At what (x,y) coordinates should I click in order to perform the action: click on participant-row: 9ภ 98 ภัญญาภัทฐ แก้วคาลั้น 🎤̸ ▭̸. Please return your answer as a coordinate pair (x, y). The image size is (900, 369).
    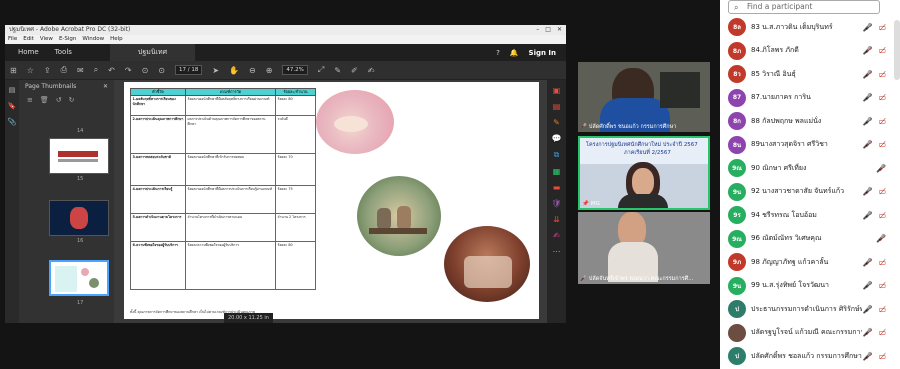
    Looking at the image, I should click on (813, 262).